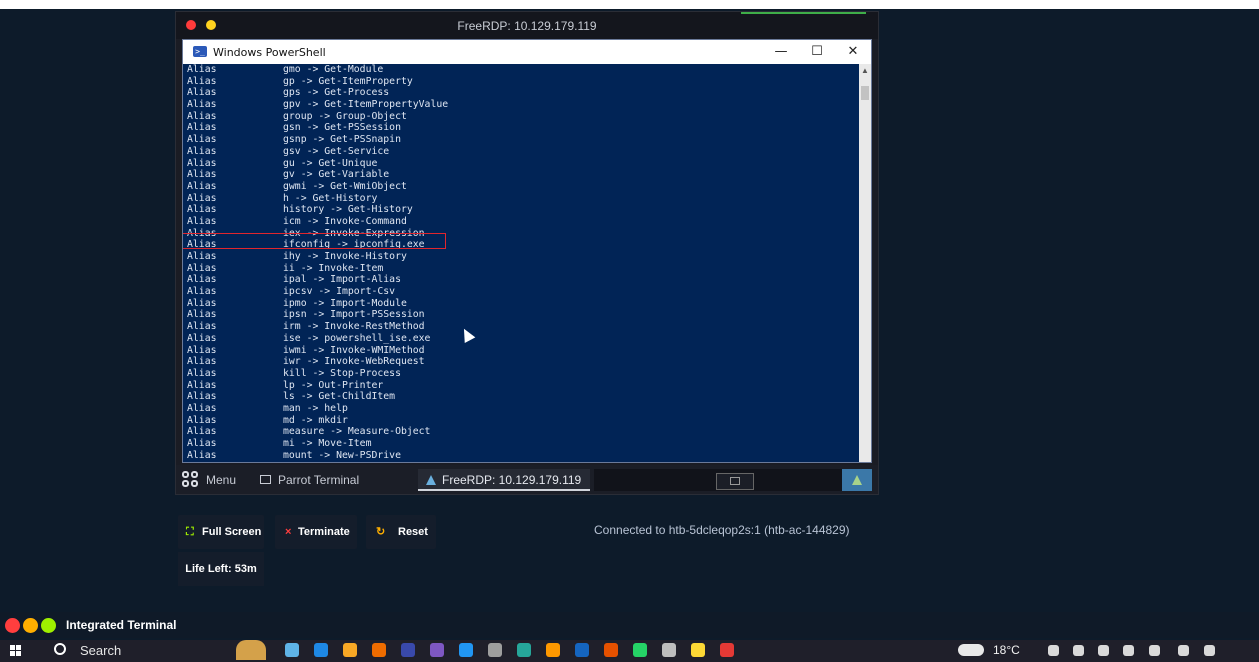 The width and height of the screenshot is (1259, 662). What do you see at coordinates (215, 480) in the screenshot?
I see `parrot-menu-button: Menu` at bounding box center [215, 480].